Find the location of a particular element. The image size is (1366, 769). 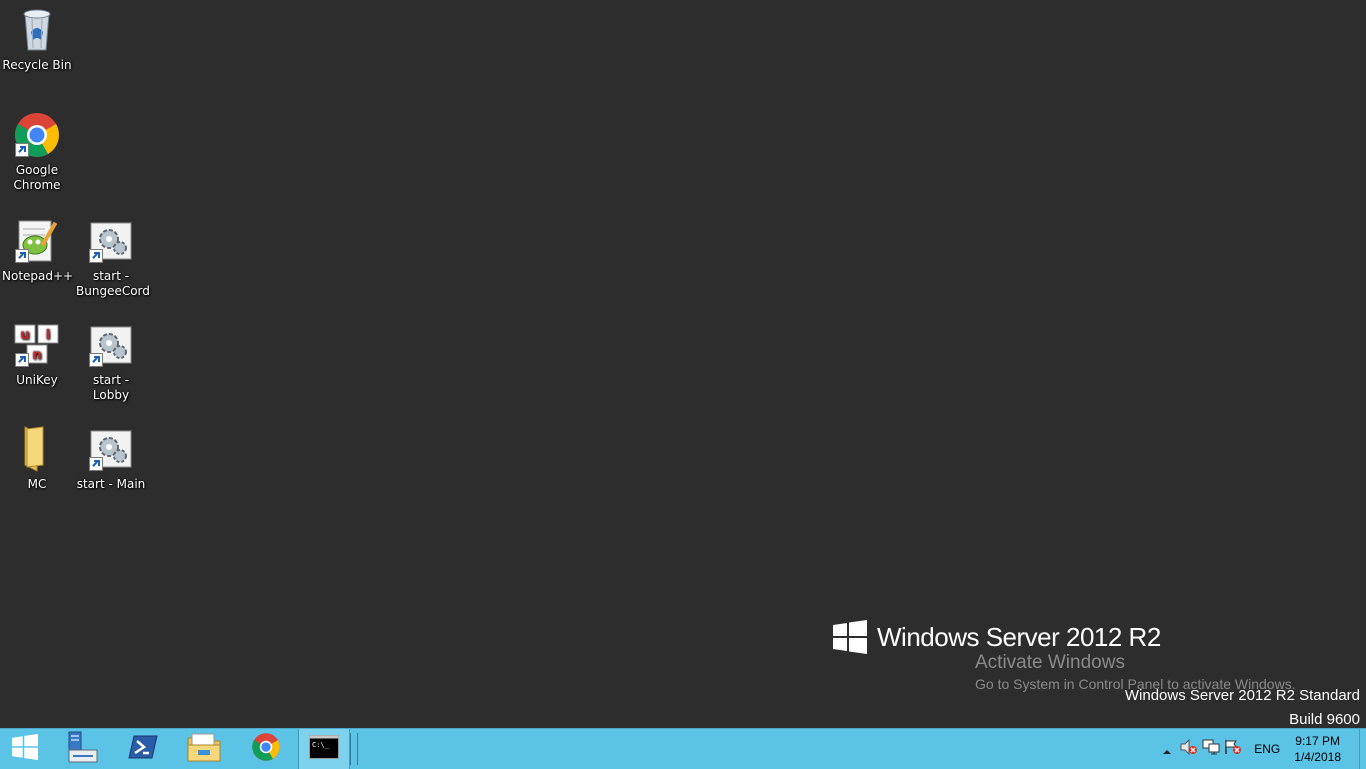

windows-server-branding: Windows Server 2012 R2 is located at coordinates (997, 637).